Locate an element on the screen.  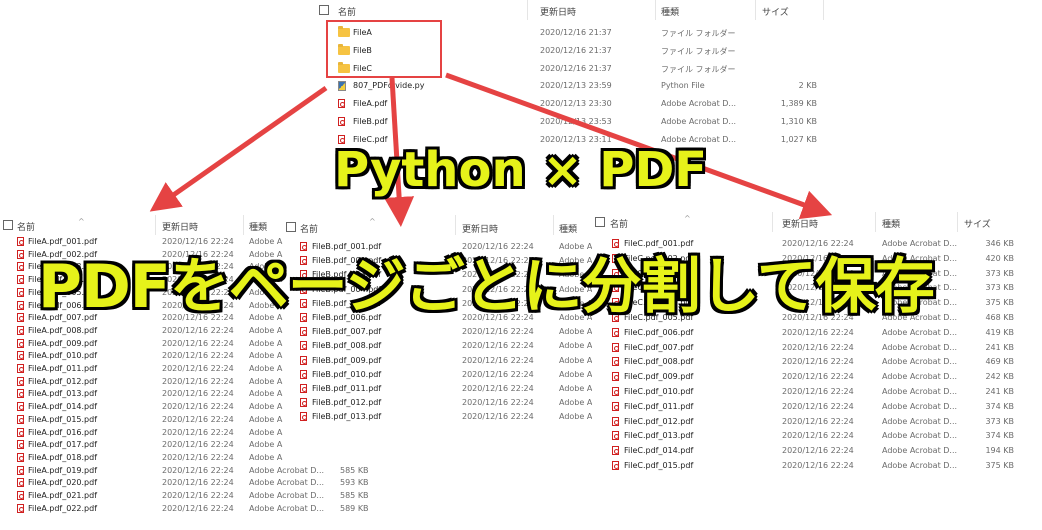
overlay-title-line1: Python × PDF is located at coordinates (521, 170).